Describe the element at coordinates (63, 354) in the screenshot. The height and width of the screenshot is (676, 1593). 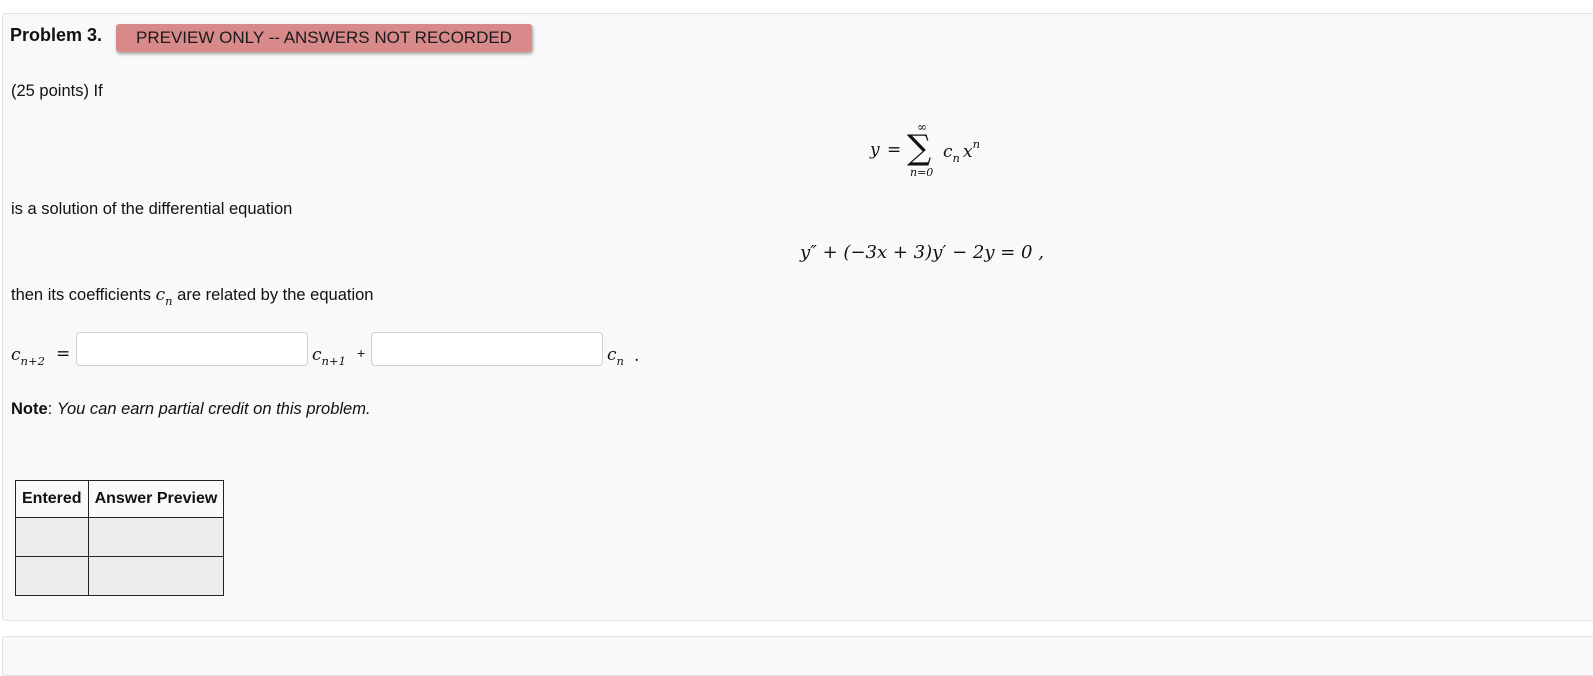
I see `recurrence-equals: =` at that location.